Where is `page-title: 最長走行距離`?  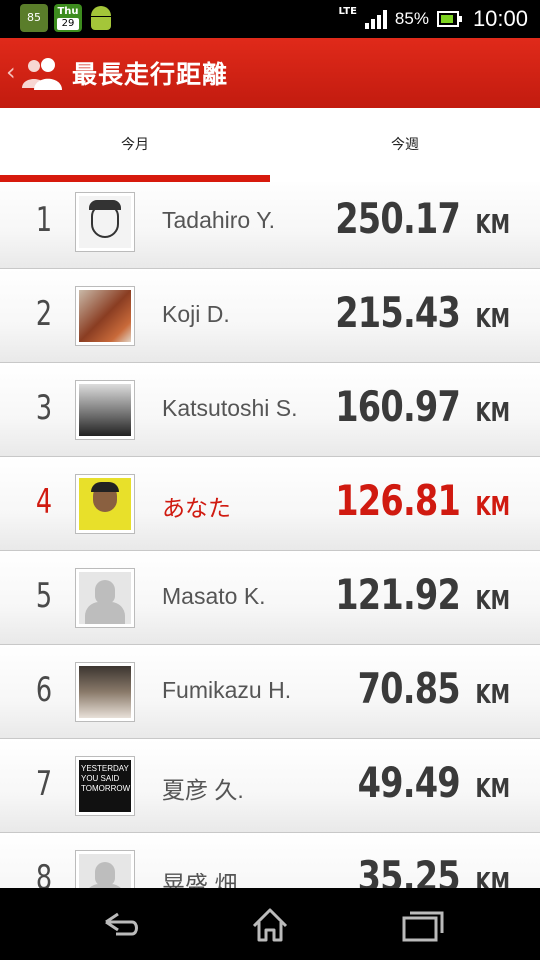
page-title: 最長走行距離 is located at coordinates (150, 74).